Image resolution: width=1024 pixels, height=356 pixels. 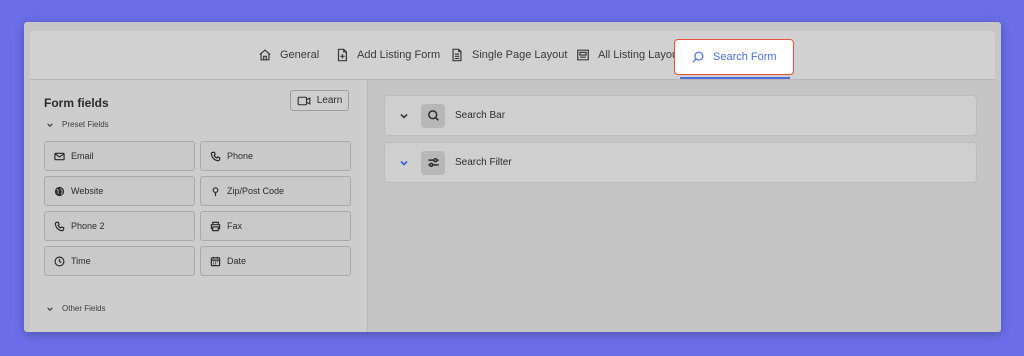 I want to click on file-plus-icon, so click(x=342, y=55).